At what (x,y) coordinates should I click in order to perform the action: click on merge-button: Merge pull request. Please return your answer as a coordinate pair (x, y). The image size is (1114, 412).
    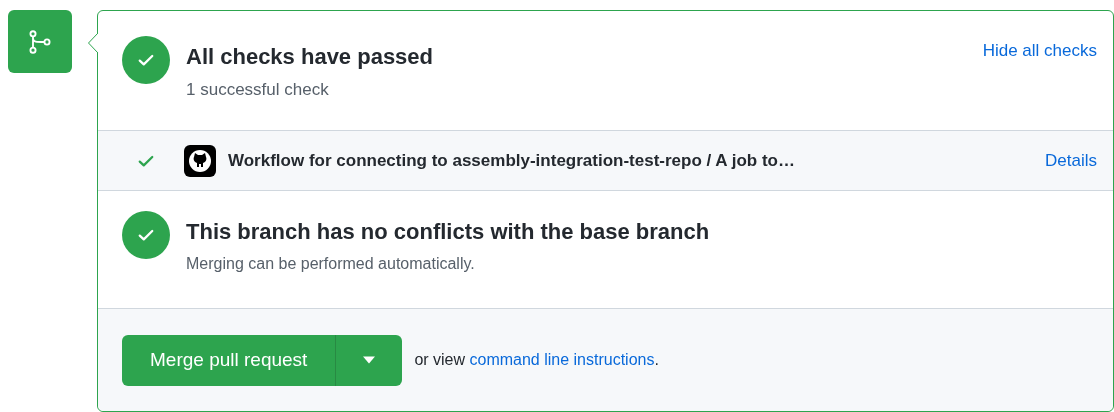
    Looking at the image, I should click on (229, 360).